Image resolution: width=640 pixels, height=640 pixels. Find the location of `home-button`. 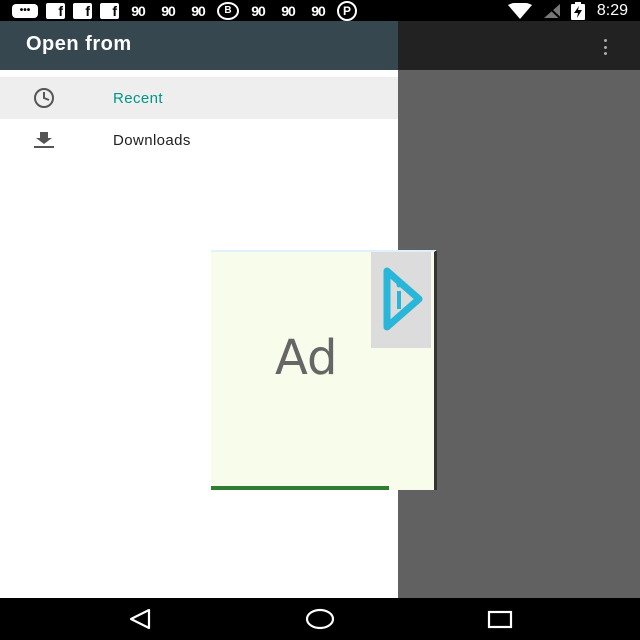

home-button is located at coordinates (320, 619).